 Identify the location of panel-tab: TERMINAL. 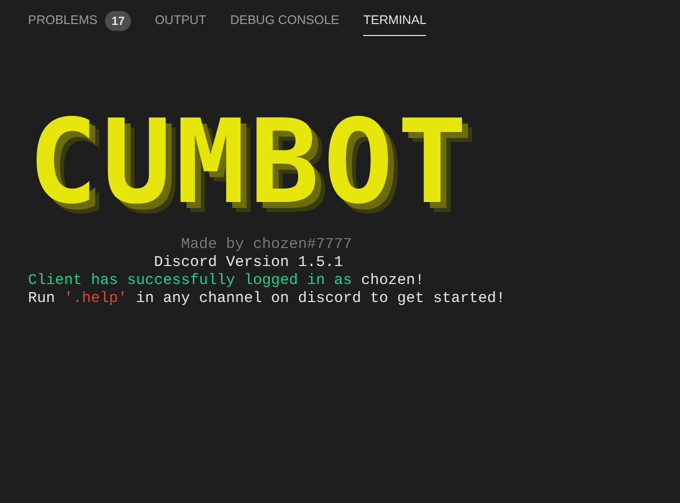
(394, 21).